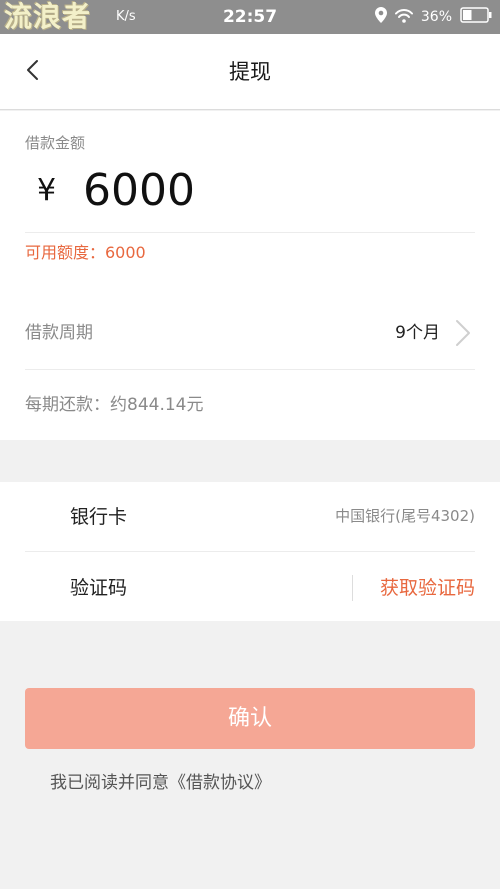 The image size is (500, 889). I want to click on status-icons: 36%, so click(433, 17).